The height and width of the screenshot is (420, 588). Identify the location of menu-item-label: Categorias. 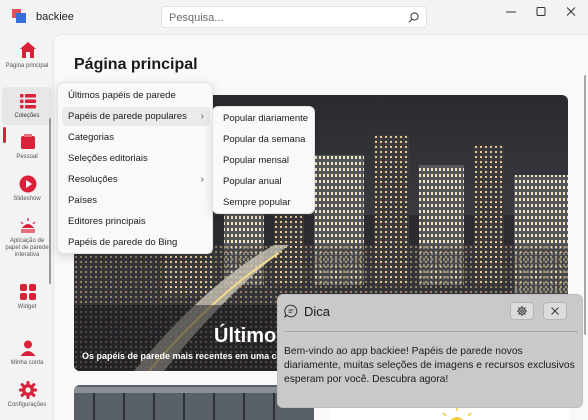
(91, 137).